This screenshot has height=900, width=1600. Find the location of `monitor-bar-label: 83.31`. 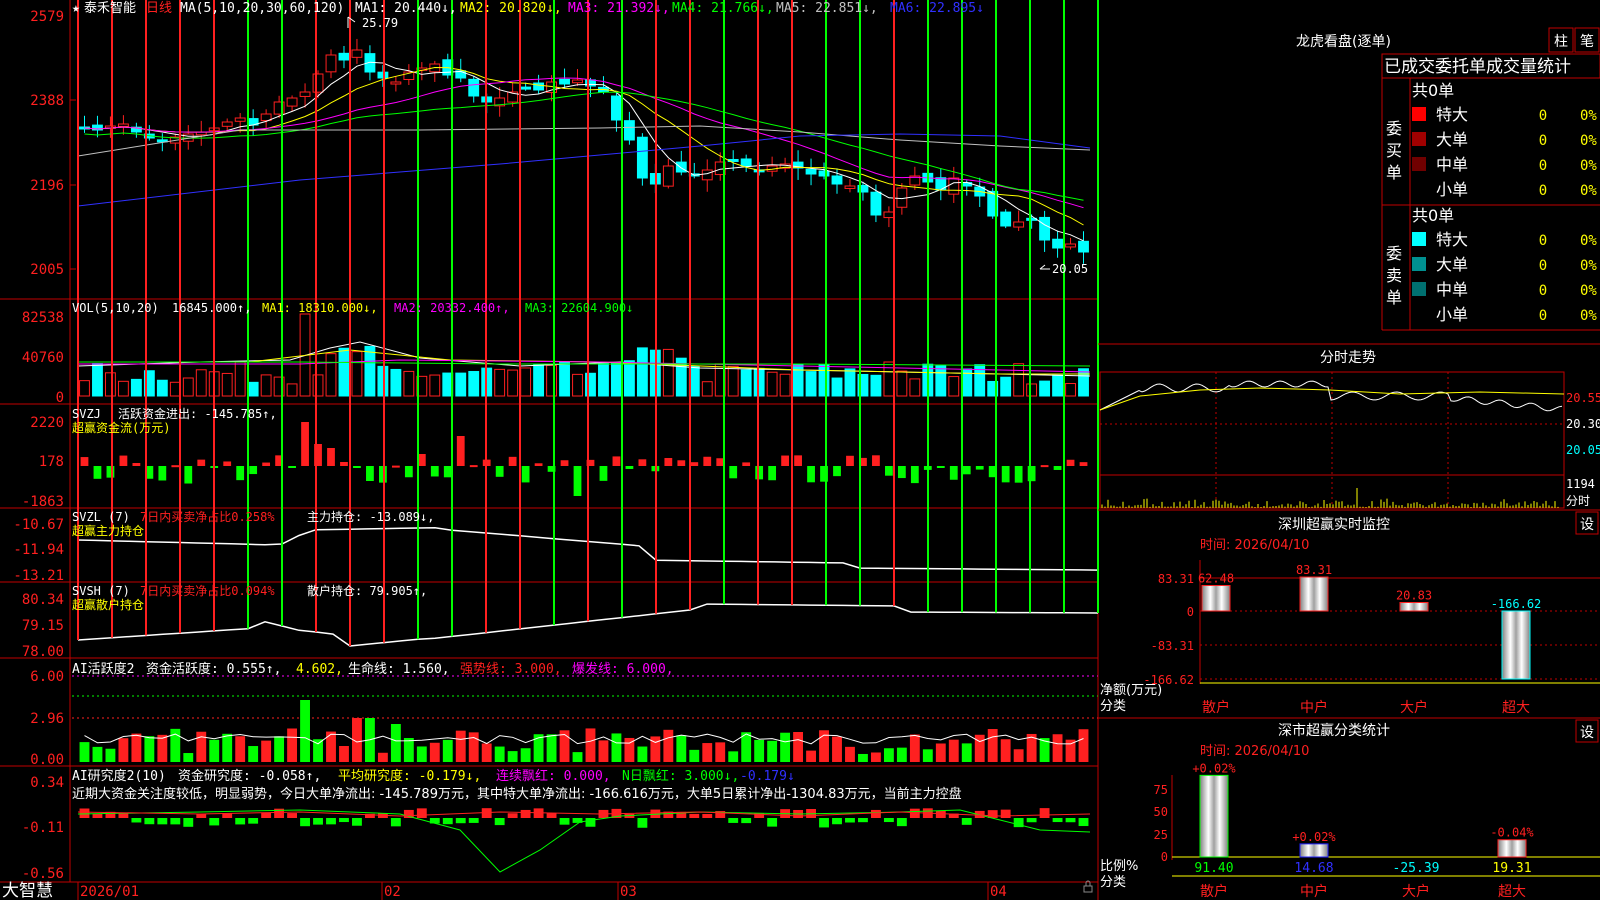

monitor-bar-label: 83.31 is located at coordinates (1314, 570).